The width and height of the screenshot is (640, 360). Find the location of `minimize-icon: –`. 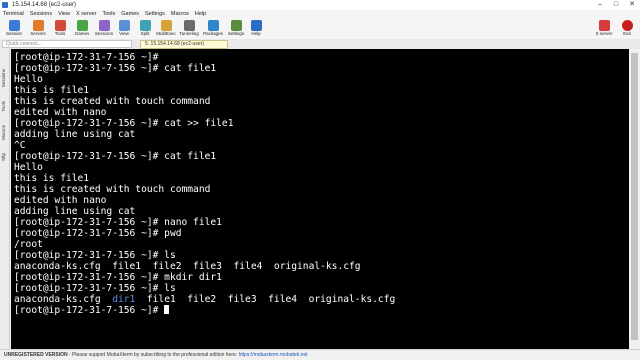

minimize-icon: – is located at coordinates (600, 5).